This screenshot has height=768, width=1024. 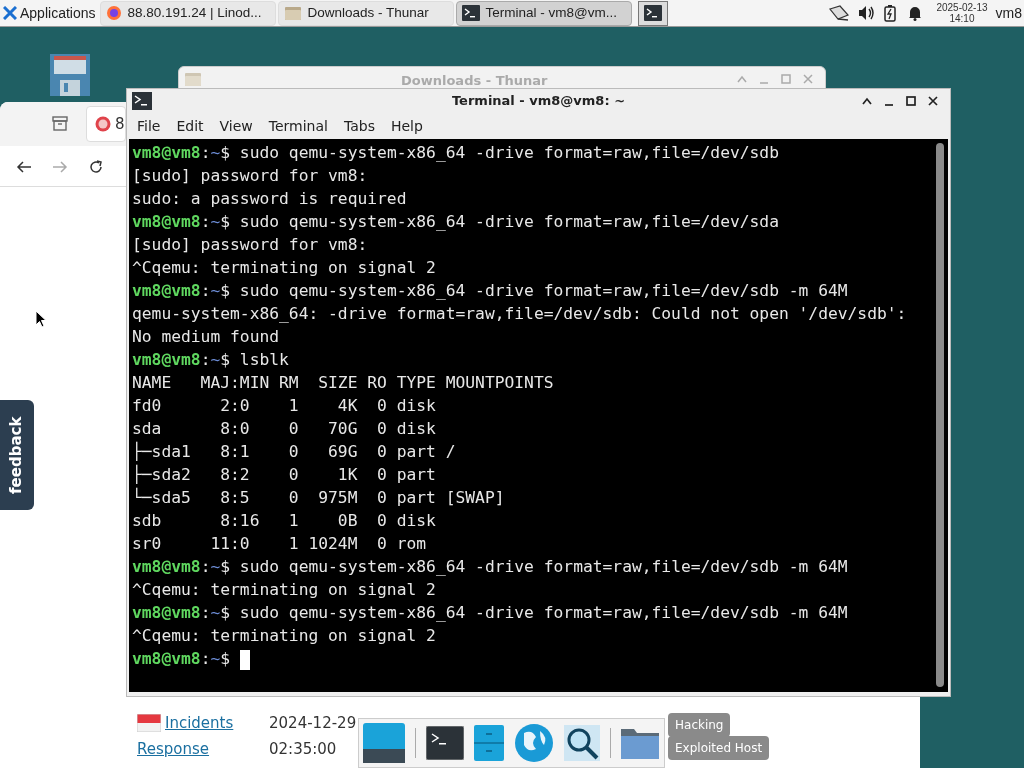 What do you see at coordinates (199, 723) in the screenshot?
I see `incidents-link: Incidents` at bounding box center [199, 723].